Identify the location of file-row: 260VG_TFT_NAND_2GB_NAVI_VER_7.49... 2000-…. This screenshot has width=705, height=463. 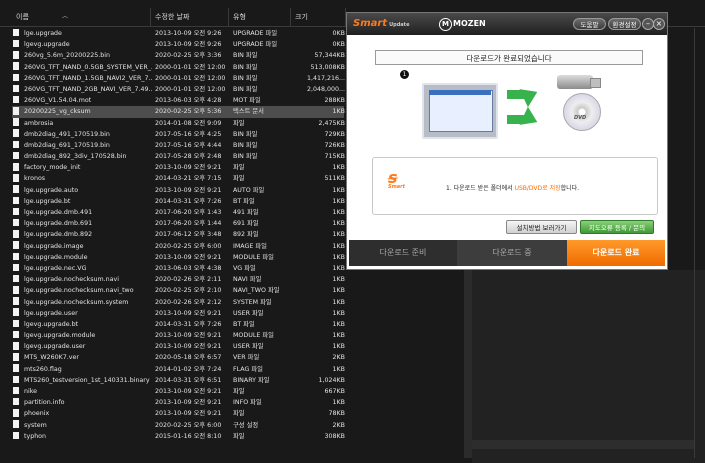
(178, 89).